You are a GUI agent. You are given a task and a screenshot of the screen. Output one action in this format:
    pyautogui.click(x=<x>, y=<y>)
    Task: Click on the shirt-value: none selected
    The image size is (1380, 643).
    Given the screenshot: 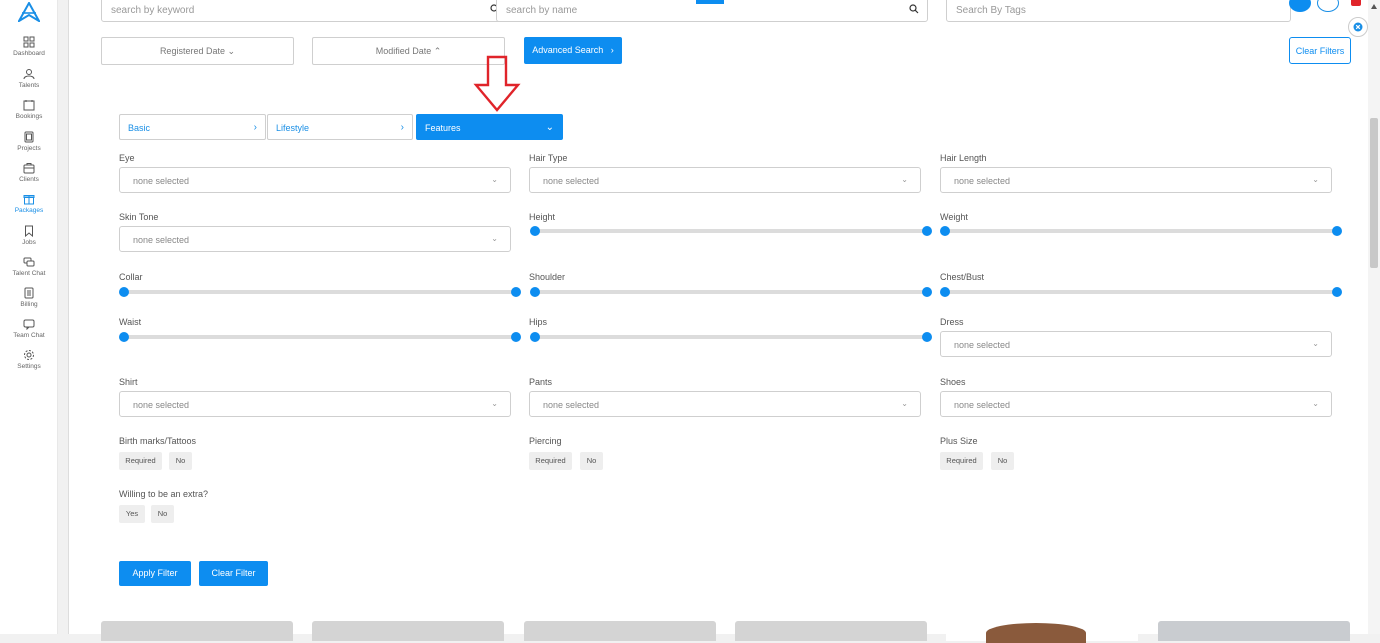 What is the action you would take?
    pyautogui.click(x=161, y=405)
    